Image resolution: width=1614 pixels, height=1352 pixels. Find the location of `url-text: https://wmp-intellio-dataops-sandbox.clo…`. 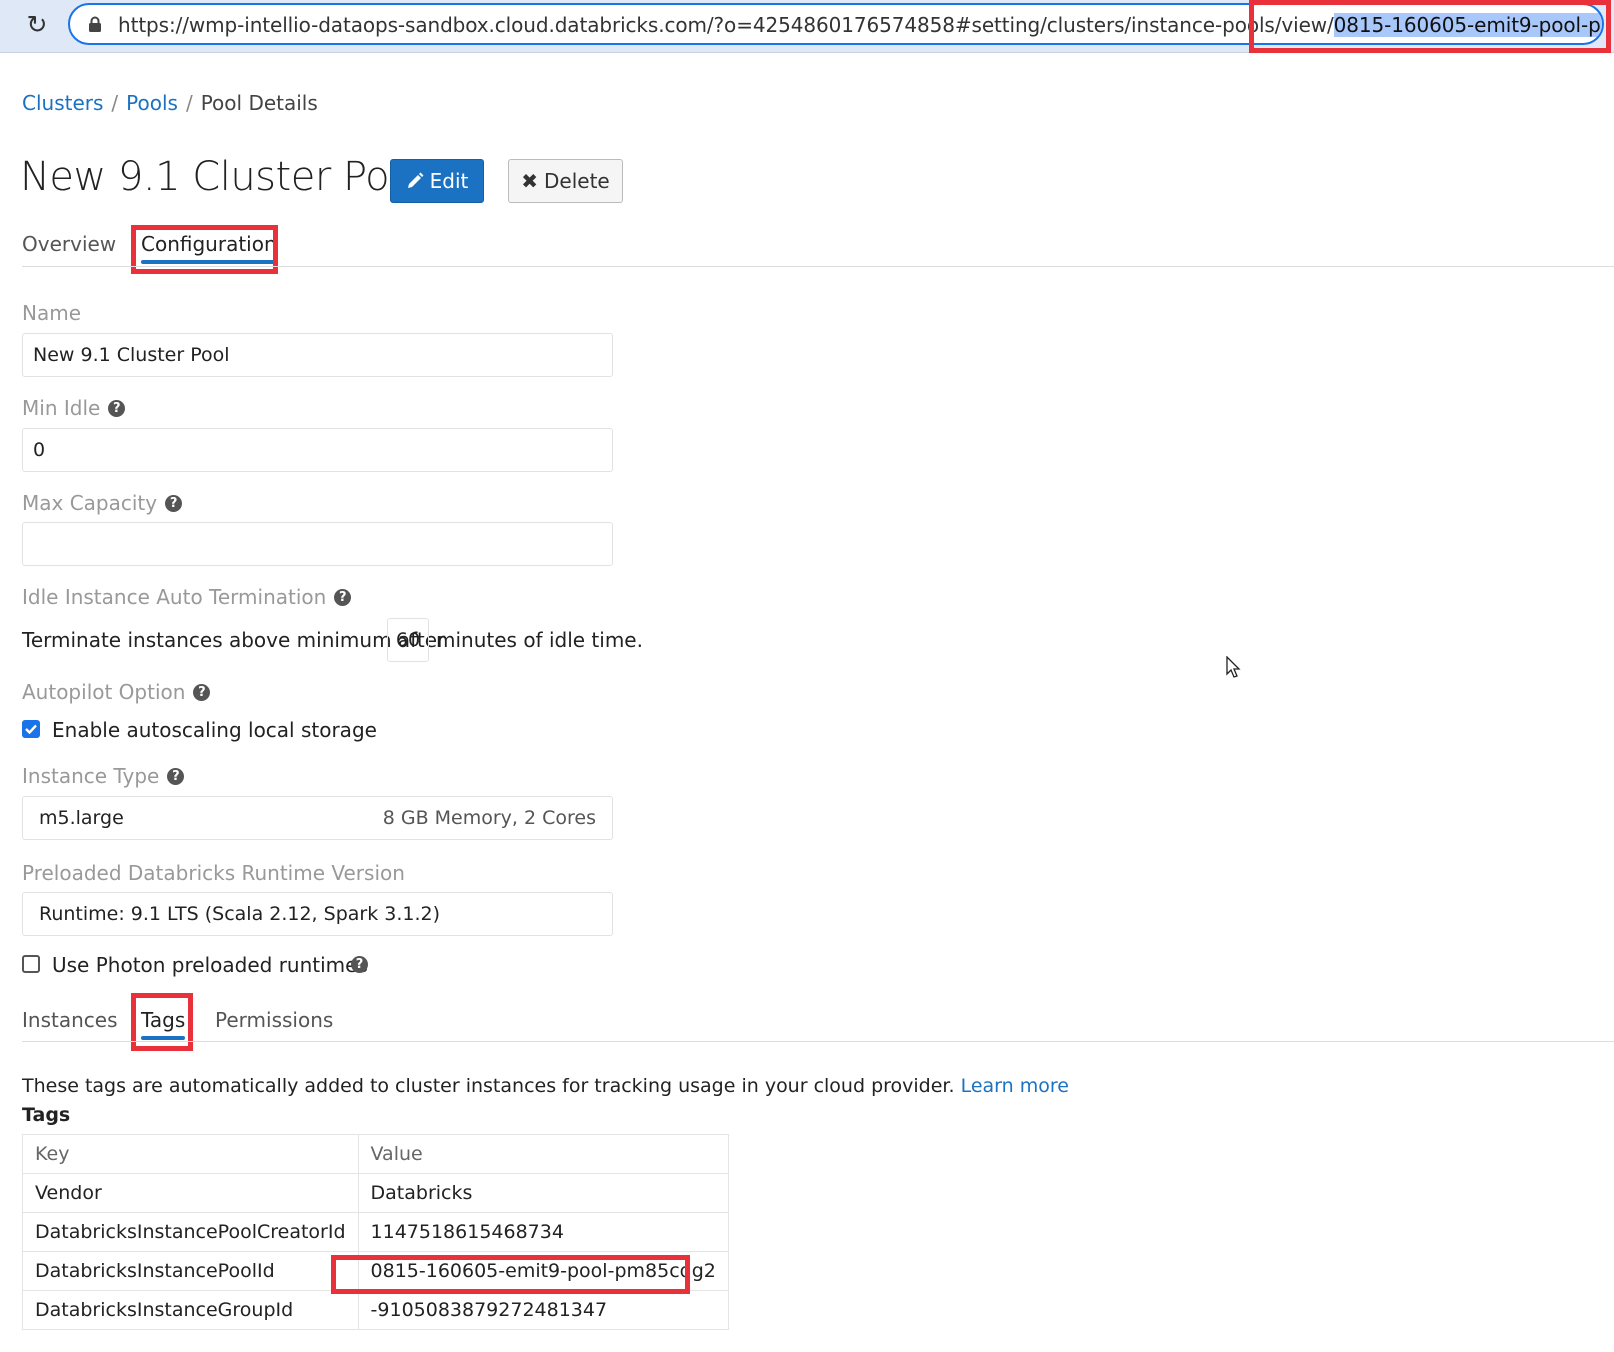

url-text: https://wmp-intellio-dataops-sandbox.clo… is located at coordinates (860, 25).